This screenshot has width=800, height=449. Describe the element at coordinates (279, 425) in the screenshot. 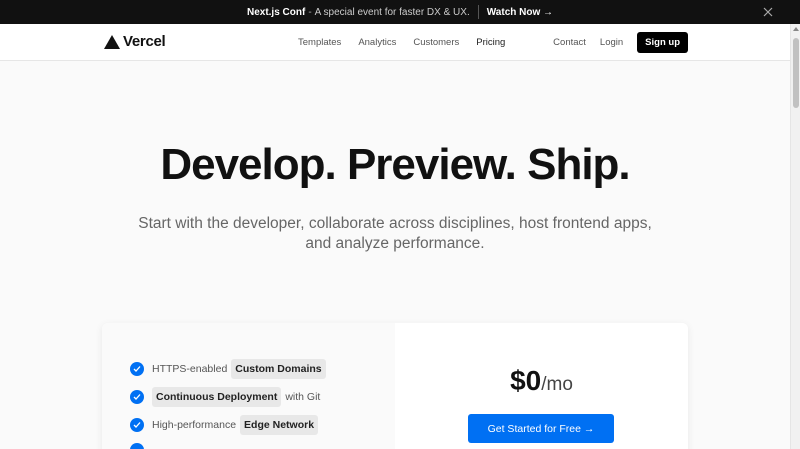

I see `feature-pill: Edge Network` at that location.